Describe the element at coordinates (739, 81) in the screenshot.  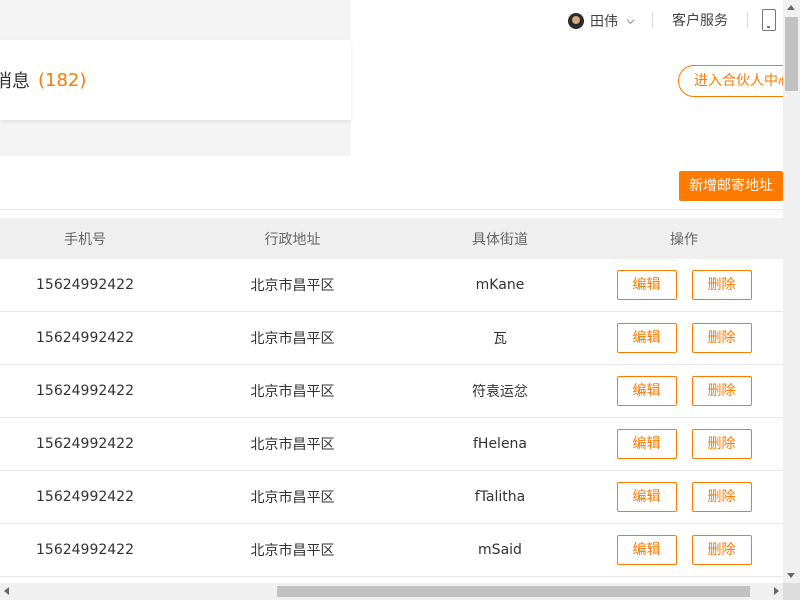
I see `partner-center-button: 进入合伙人中心` at that location.